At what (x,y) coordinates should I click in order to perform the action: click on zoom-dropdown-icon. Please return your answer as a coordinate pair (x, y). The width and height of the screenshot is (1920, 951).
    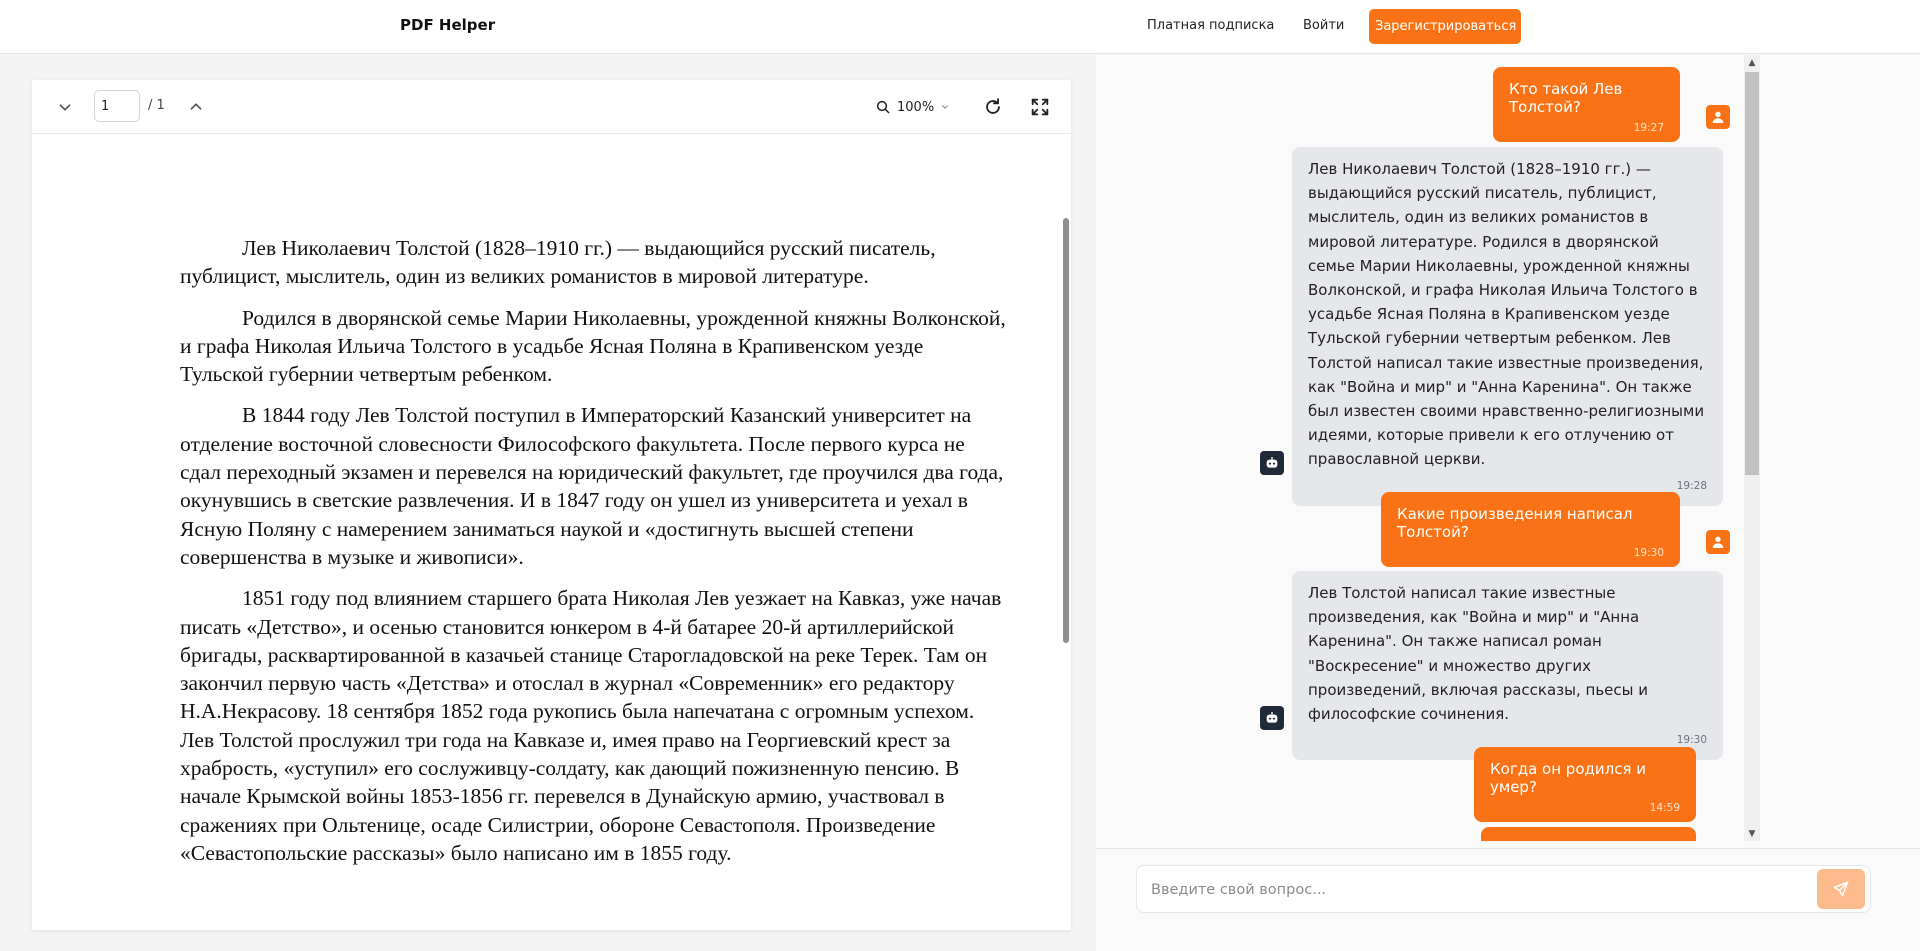
    Looking at the image, I should click on (945, 107).